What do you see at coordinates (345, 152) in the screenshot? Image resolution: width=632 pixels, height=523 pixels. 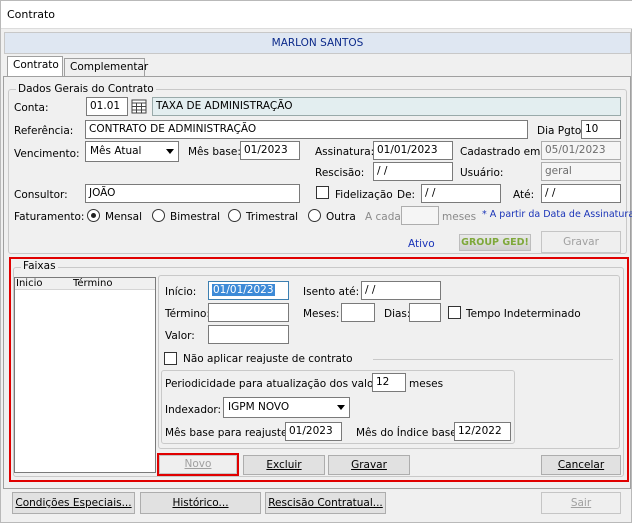 I see `assinatura-label: Assinatura:` at bounding box center [345, 152].